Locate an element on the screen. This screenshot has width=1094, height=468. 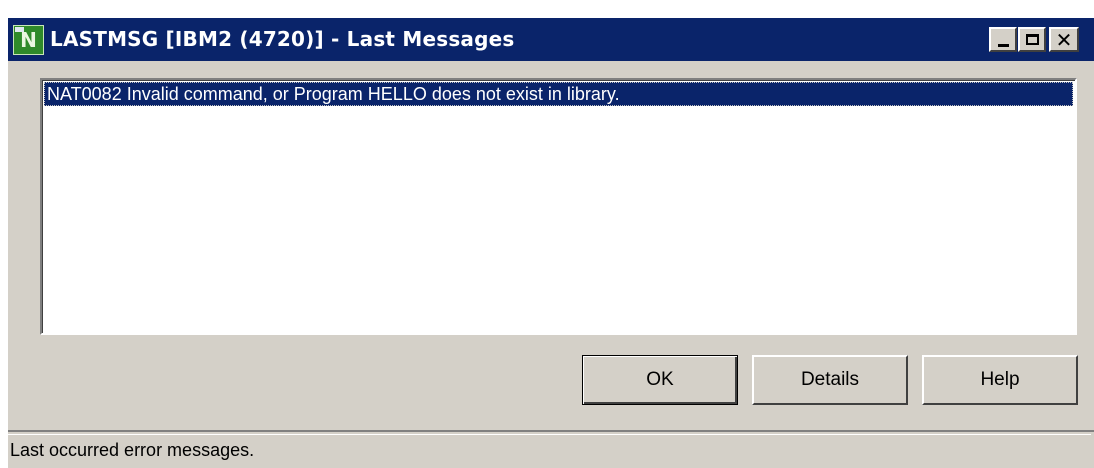
status-bar: Last occurred error messages. is located at coordinates (551, 449).